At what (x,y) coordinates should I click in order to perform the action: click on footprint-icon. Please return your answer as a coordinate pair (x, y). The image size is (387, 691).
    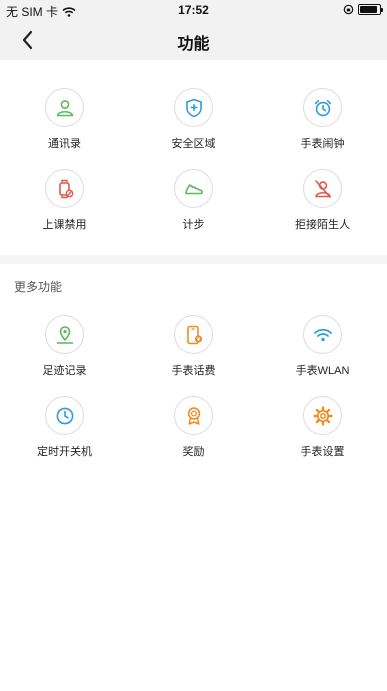
    Looking at the image, I should click on (64, 334).